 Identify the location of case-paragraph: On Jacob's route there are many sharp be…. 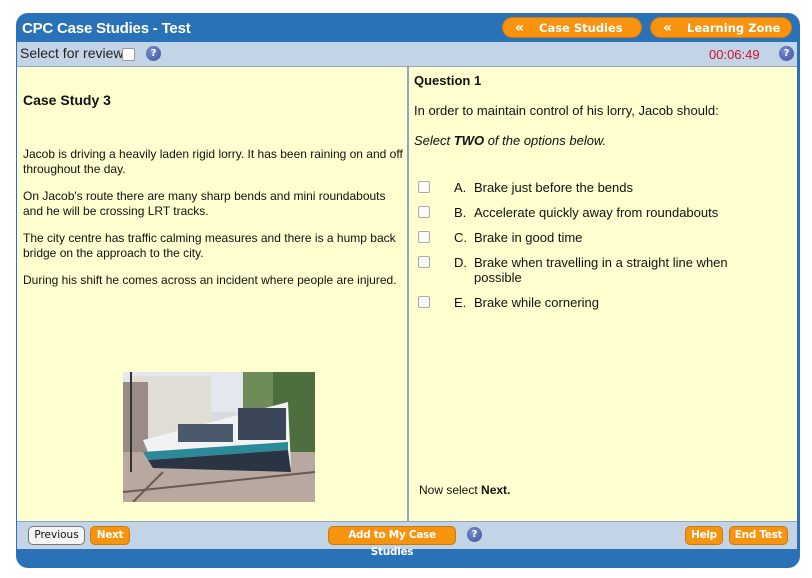
(204, 203).